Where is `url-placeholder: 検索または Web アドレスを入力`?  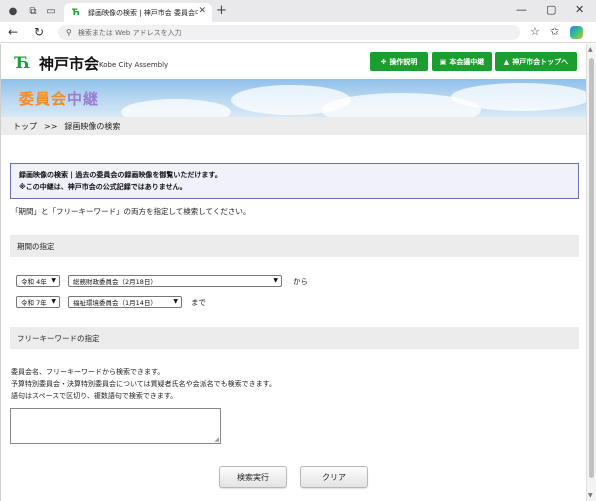 url-placeholder: 検索または Web アドレスを入力 is located at coordinates (129, 32).